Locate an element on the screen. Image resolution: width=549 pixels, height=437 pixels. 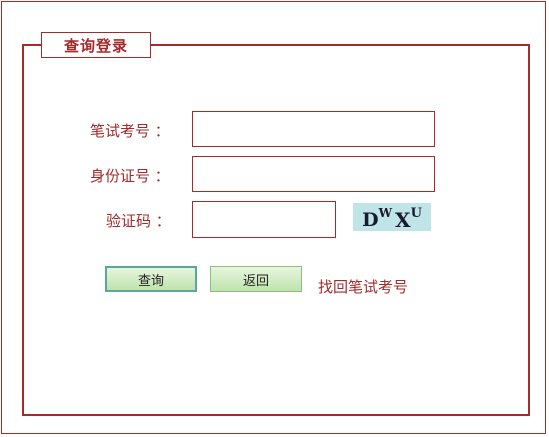
retrieve-exam-number-link: 找回笔试考号 is located at coordinates (363, 286).